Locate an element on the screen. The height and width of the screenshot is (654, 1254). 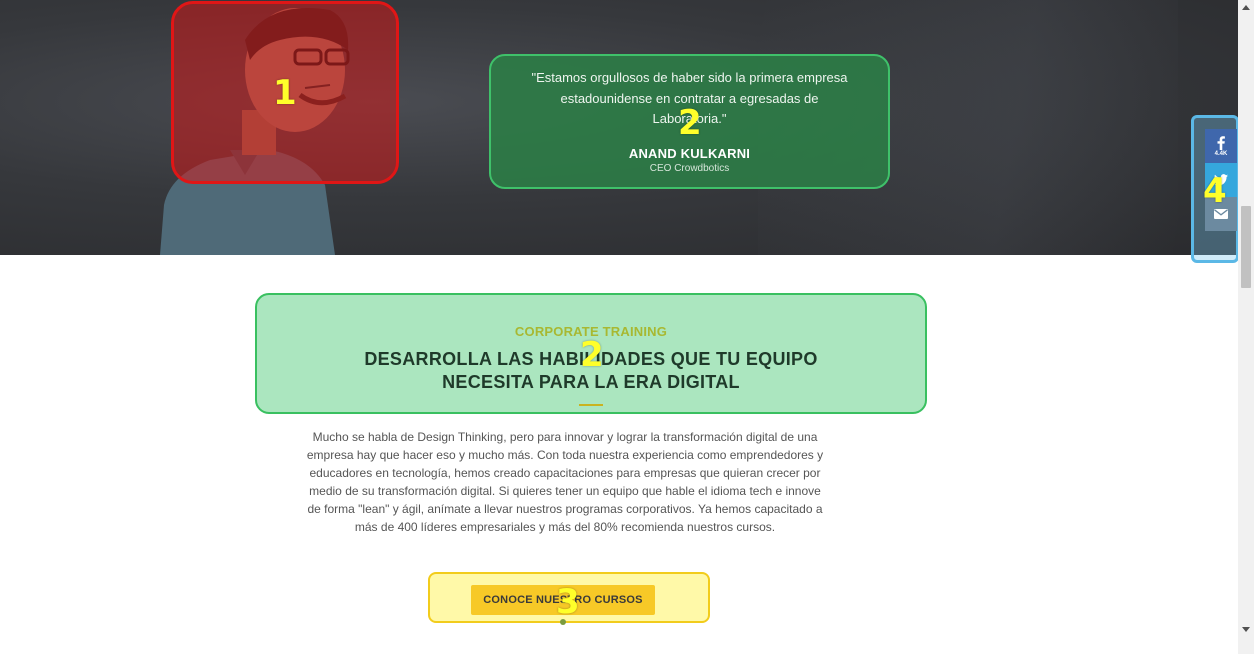
annotation-marker-share: 4 is located at coordinates (1215, 191).